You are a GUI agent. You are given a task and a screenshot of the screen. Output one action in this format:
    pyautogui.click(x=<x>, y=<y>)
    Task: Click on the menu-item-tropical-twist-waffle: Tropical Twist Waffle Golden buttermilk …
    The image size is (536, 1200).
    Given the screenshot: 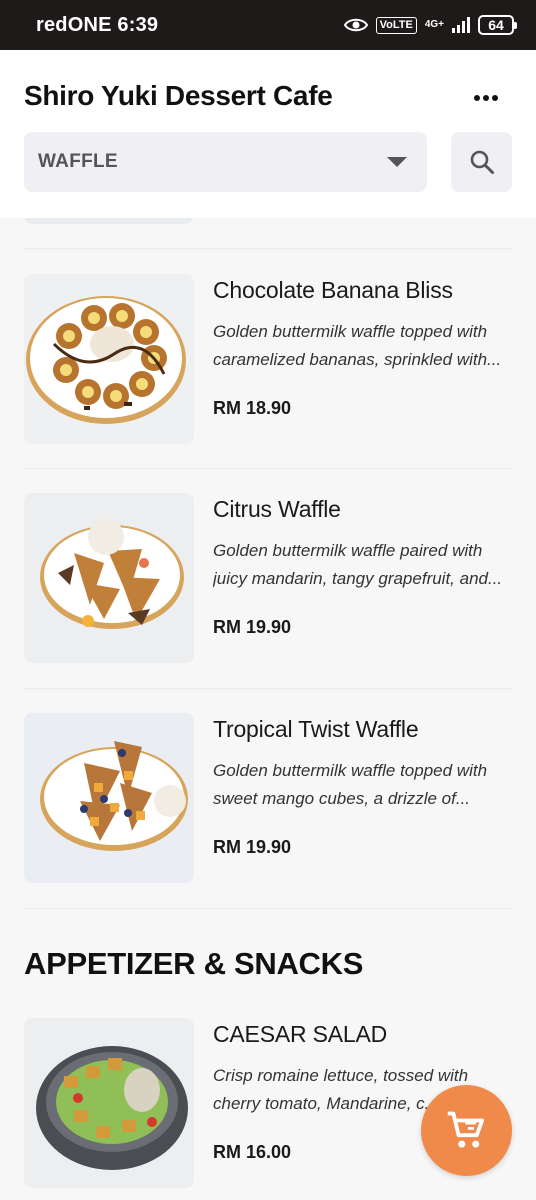 What is the action you would take?
    pyautogui.click(x=268, y=798)
    